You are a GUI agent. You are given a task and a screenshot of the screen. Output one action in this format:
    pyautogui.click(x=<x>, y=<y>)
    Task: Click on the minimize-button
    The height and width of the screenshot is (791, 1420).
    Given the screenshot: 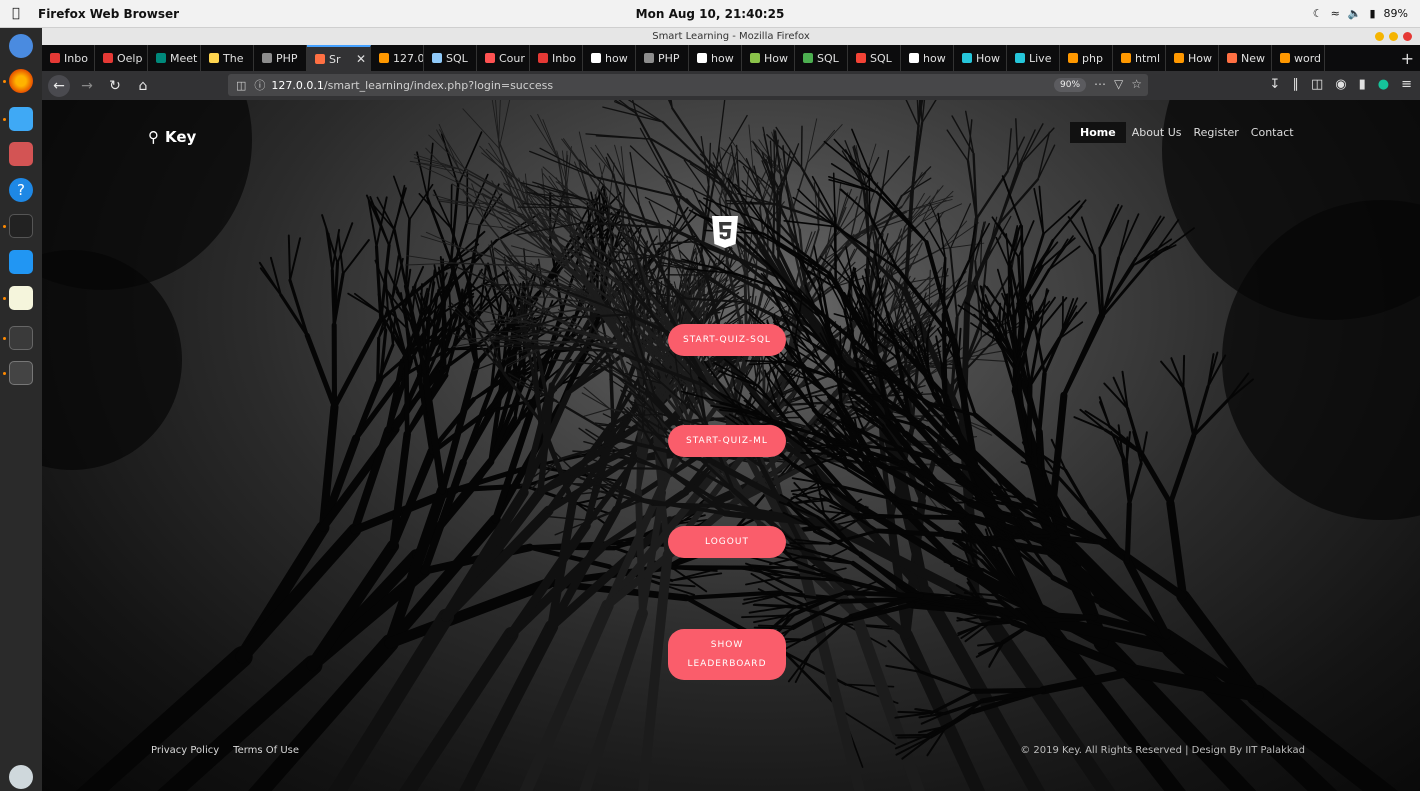 What is the action you would take?
    pyautogui.click(x=1379, y=36)
    